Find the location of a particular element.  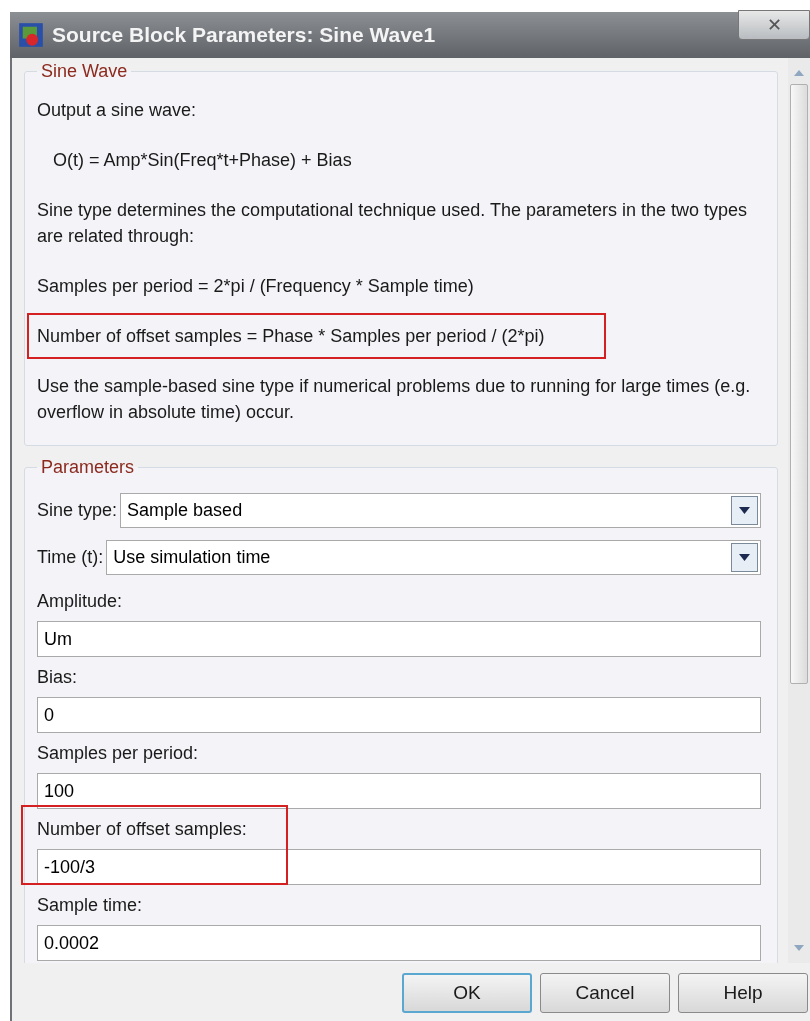

dialog-button: Help is located at coordinates (743, 993).